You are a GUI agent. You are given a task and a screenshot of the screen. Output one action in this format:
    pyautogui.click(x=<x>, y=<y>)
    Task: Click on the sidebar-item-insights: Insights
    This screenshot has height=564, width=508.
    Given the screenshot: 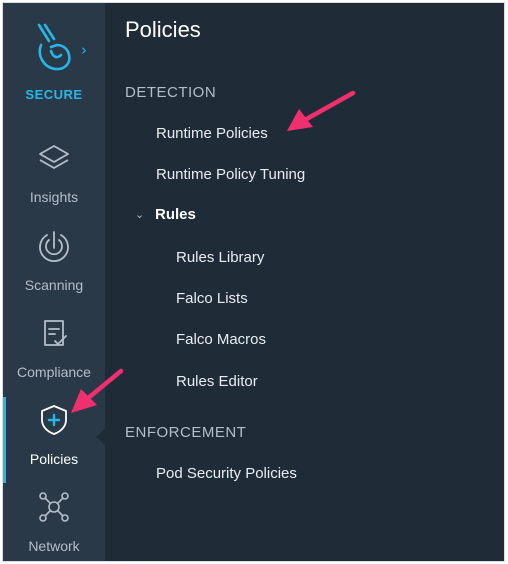 What is the action you would take?
    pyautogui.click(x=54, y=178)
    